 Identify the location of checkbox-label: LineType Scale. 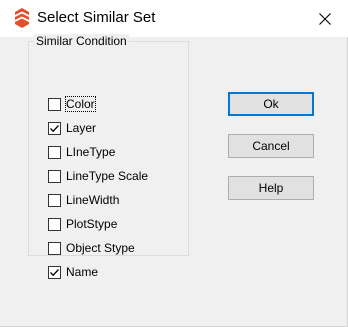
(107, 176).